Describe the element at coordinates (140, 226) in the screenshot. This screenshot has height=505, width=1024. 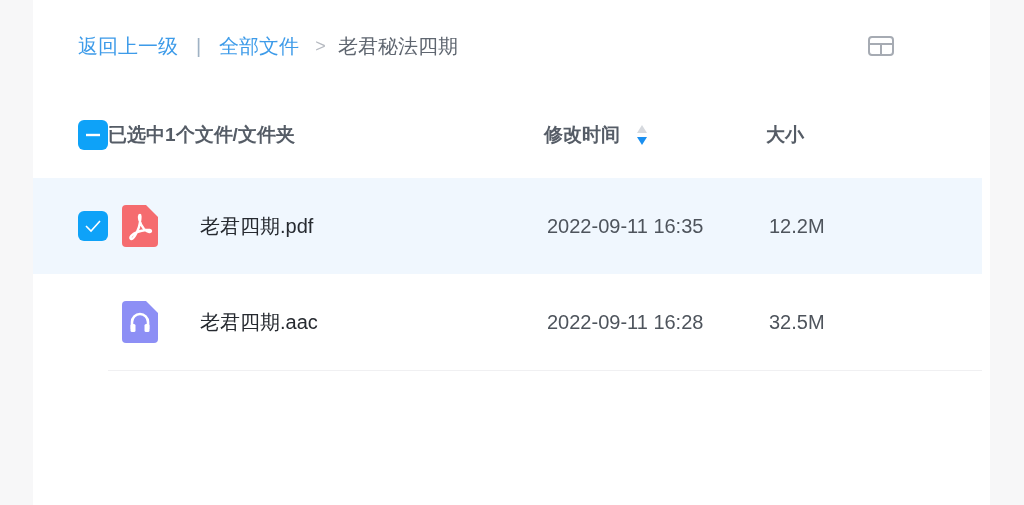
I see `pdf-file-icon` at that location.